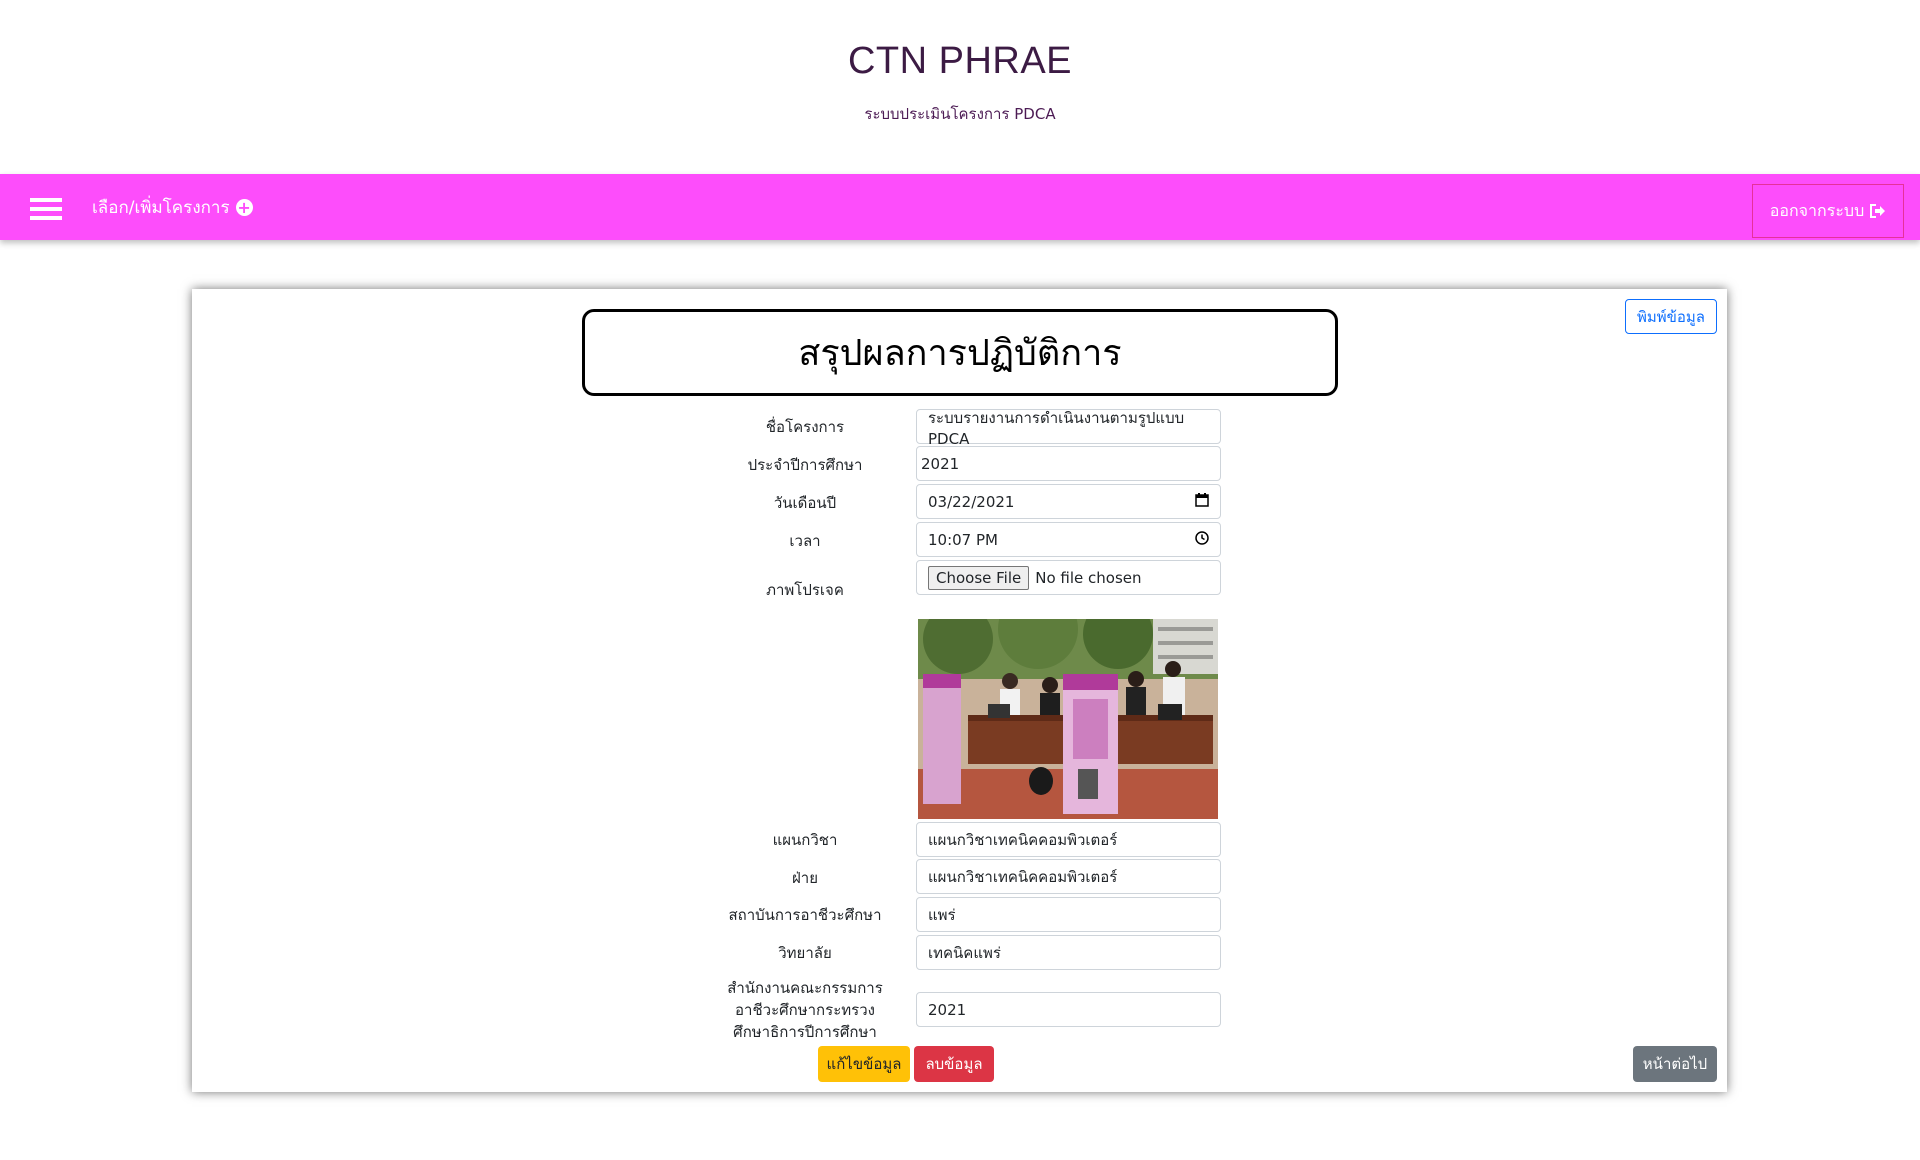 The height and width of the screenshot is (1160, 1920). What do you see at coordinates (1023, 876) in the screenshot?
I see `division-value: แผนกวิชาเทคนิคคอมพิวเตอร์` at bounding box center [1023, 876].